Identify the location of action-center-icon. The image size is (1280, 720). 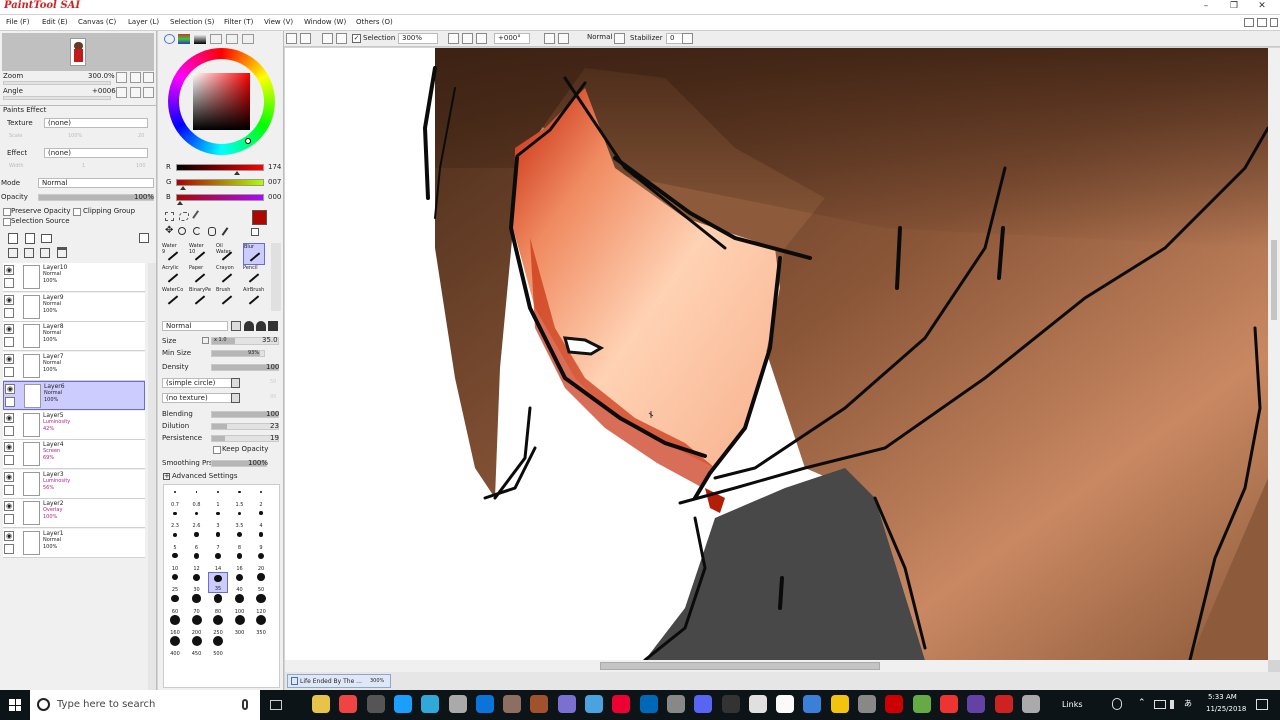
(1262, 704).